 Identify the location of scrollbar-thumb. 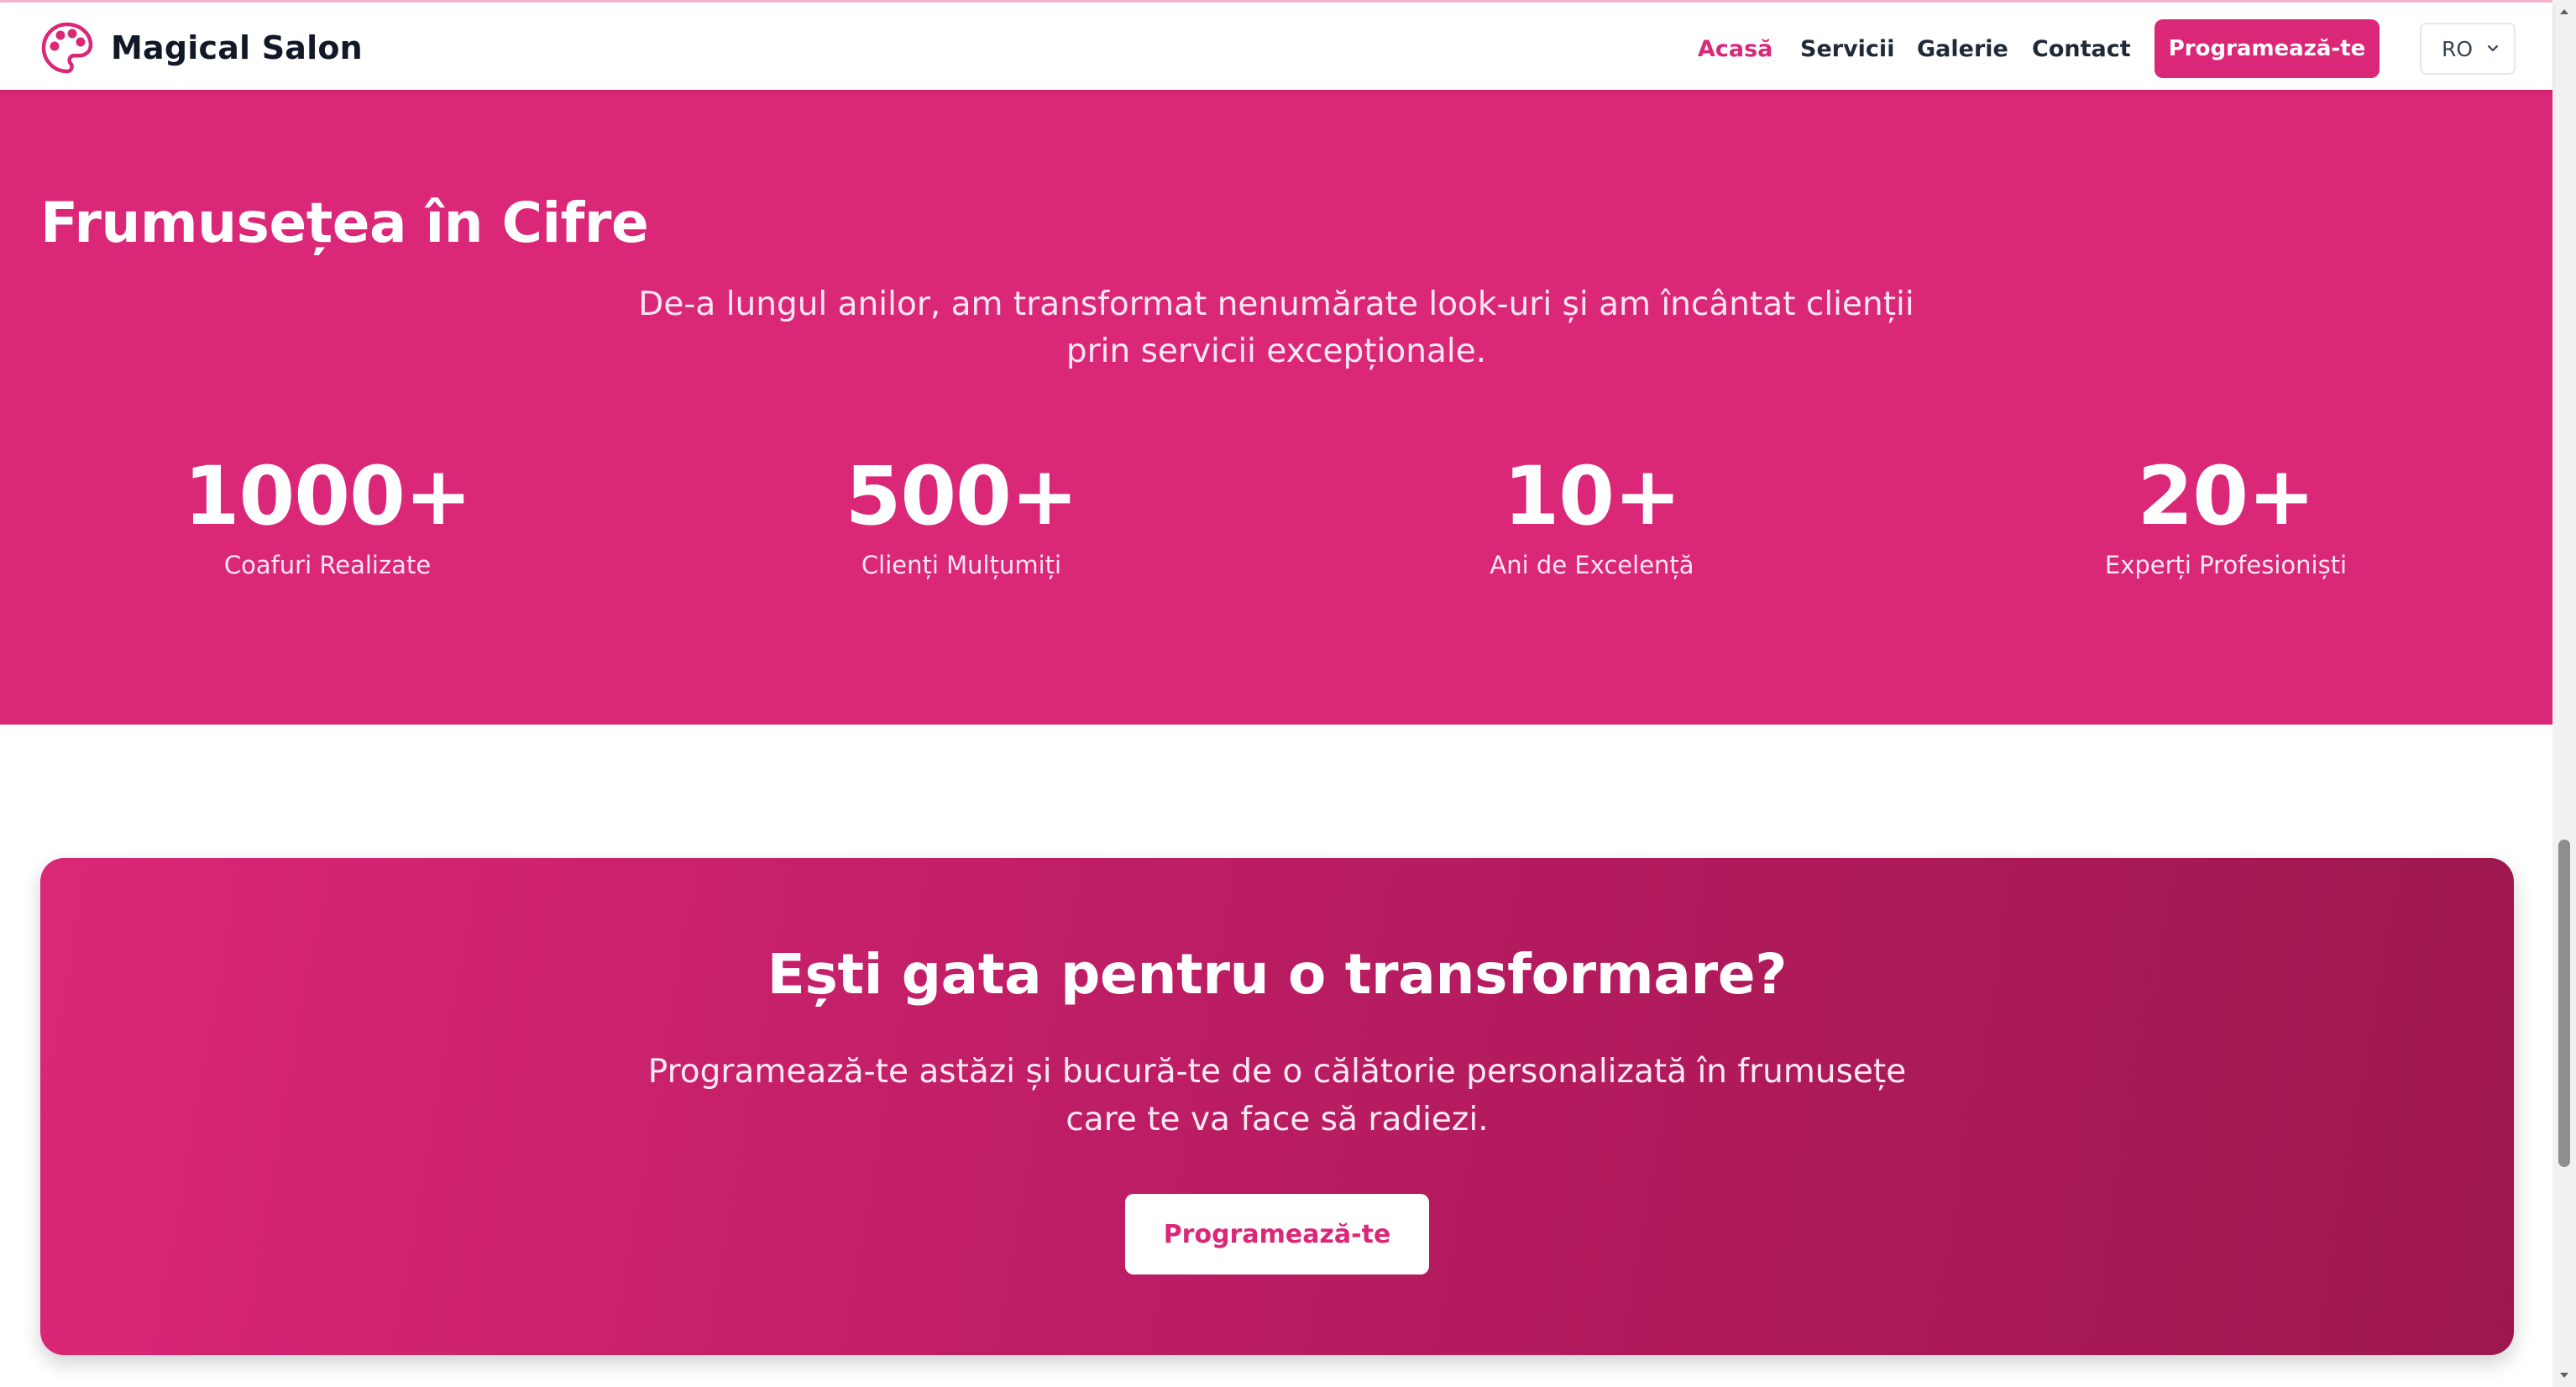
(2564, 1003).